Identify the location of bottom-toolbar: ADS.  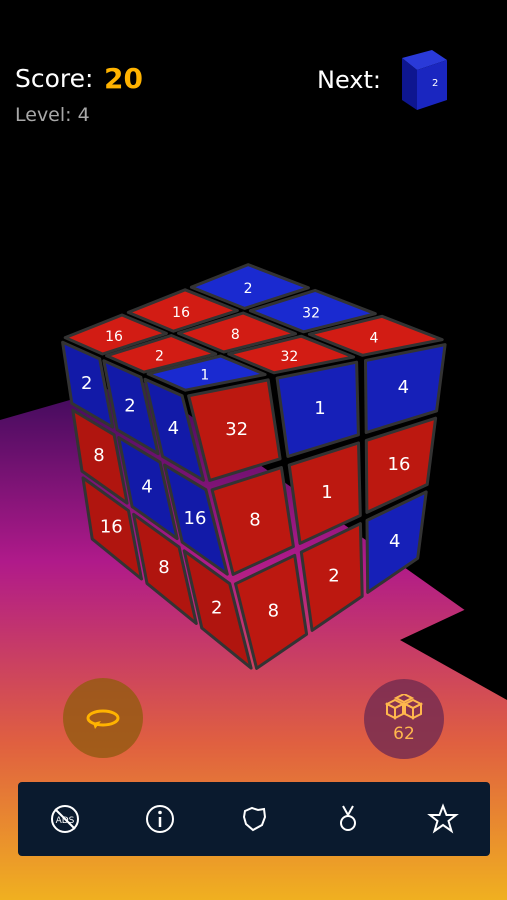
(254, 819).